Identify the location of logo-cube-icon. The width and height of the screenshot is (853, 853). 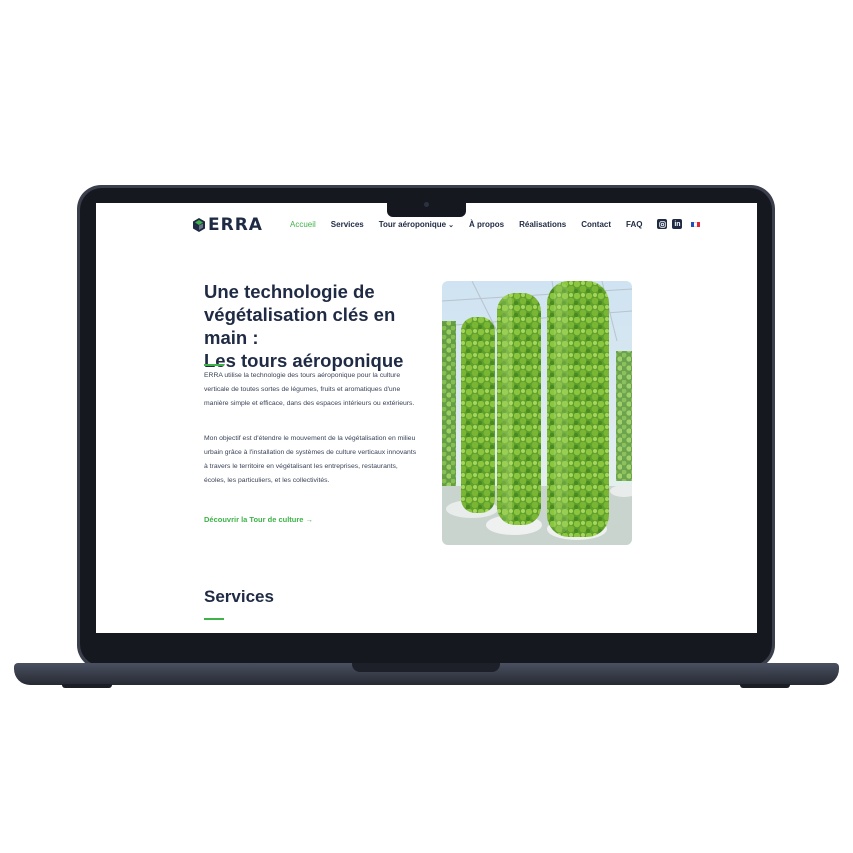
(199, 225).